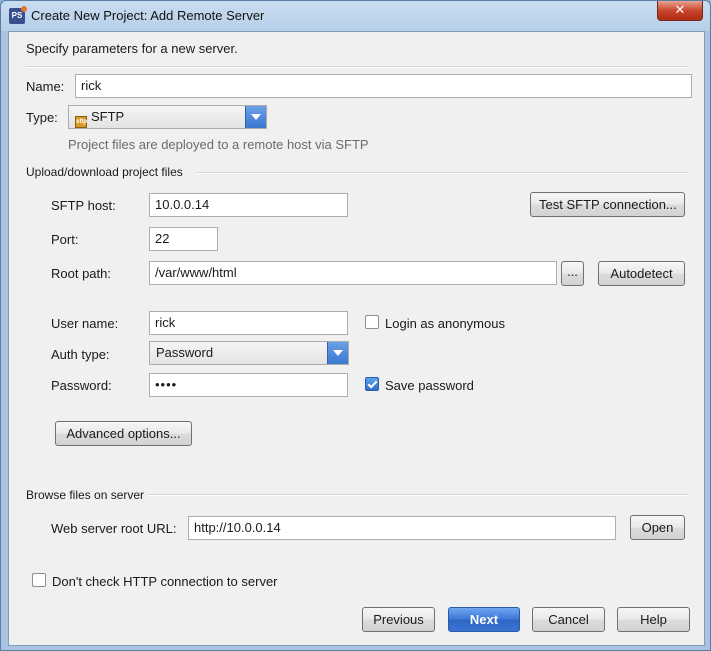  What do you see at coordinates (402, 528) in the screenshot?
I see `web-root-url-input: http://10.0.0.14` at bounding box center [402, 528].